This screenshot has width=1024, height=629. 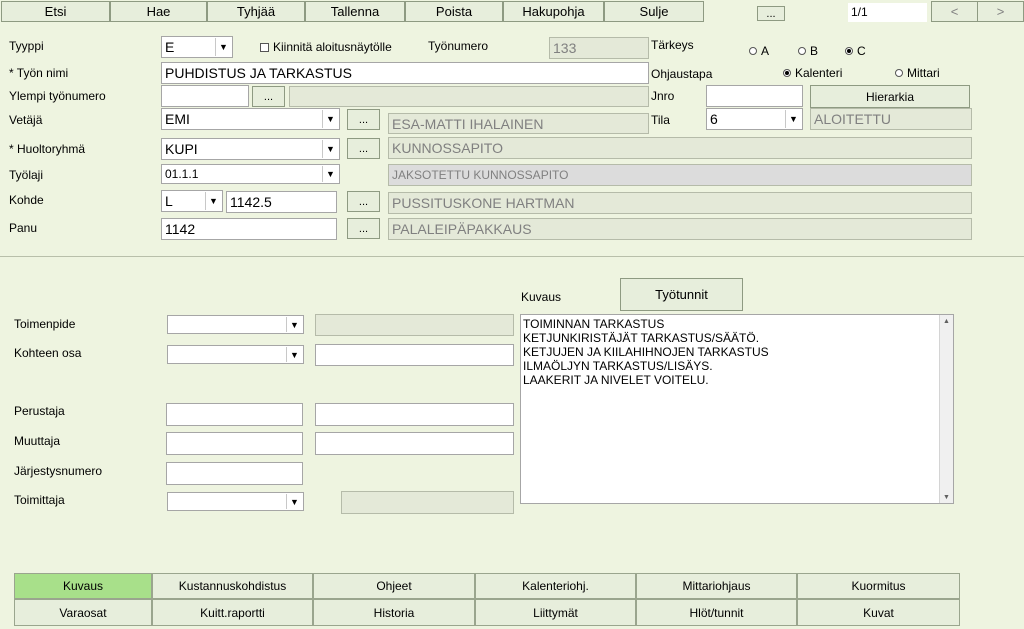 I want to click on tila-value: 6, so click(x=714, y=119).